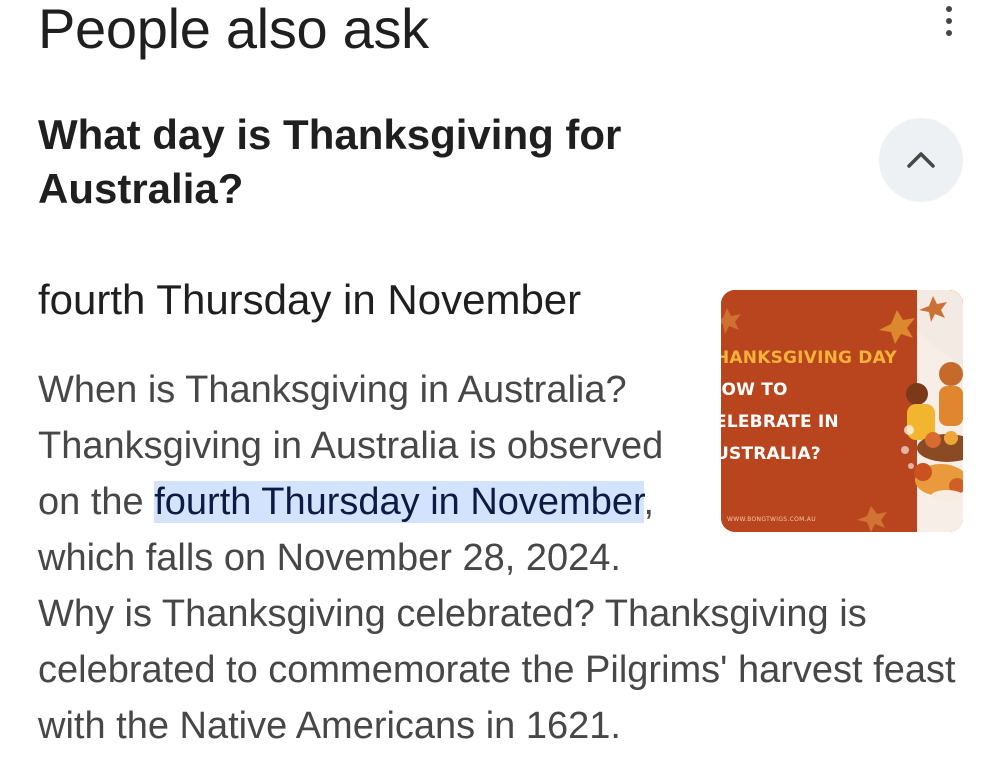  Describe the element at coordinates (310, 299) in the screenshot. I see `answer-title: fourth Thursday in November` at that location.